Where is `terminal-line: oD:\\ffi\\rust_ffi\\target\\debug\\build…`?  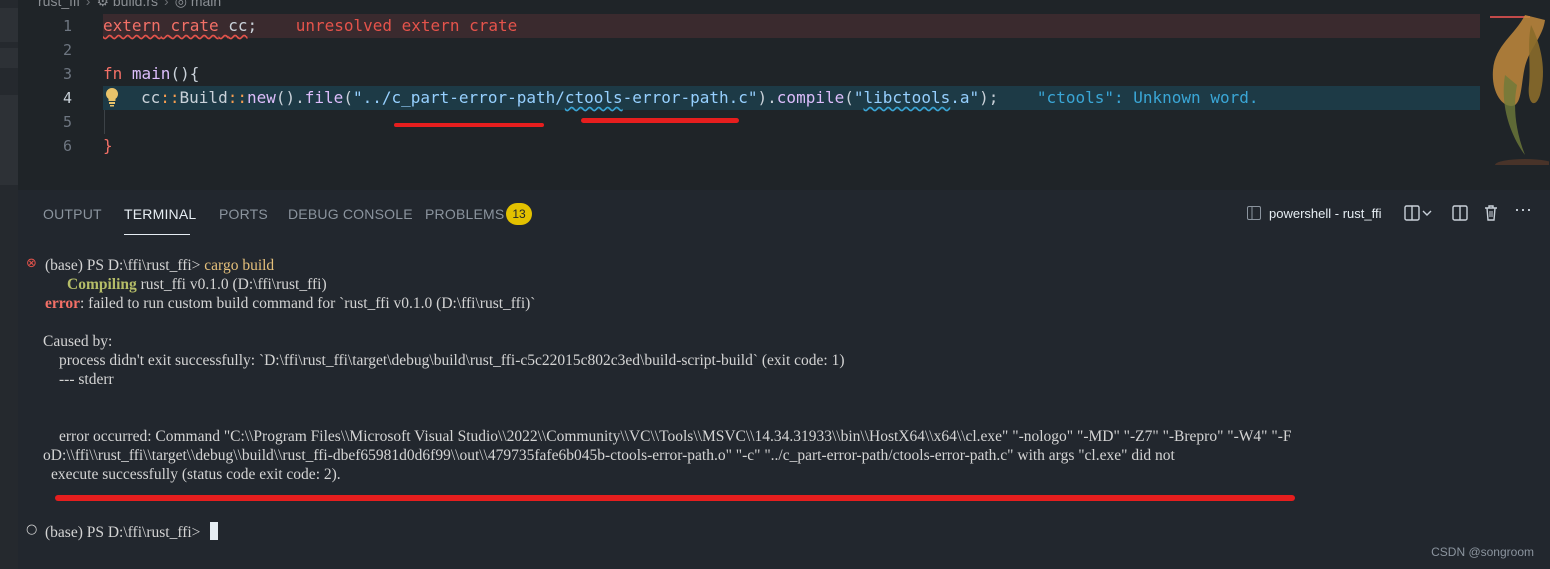
terminal-line: oD:\\ffi\\rust_ffi\\target\\debug\\build… is located at coordinates (609, 455).